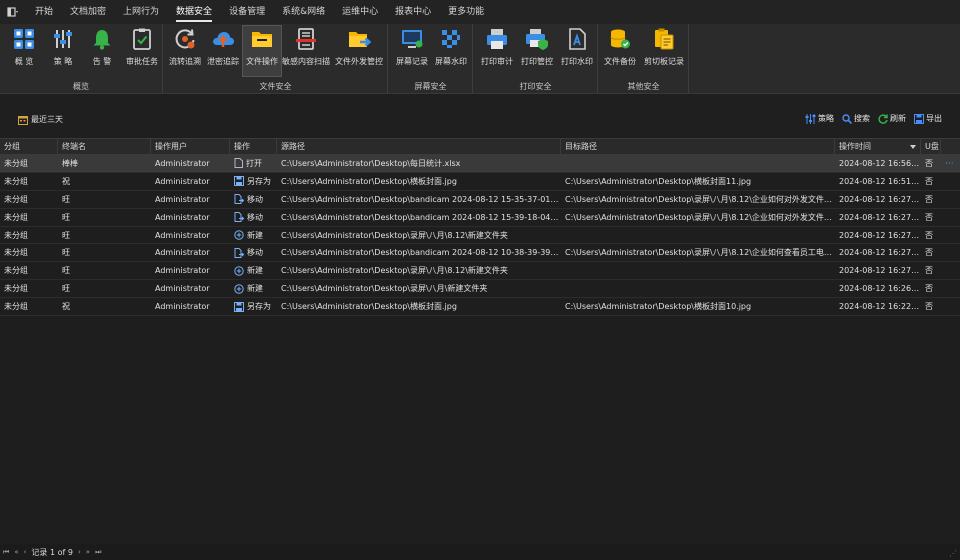  Describe the element at coordinates (664, 51) in the screenshot. I see `clipboard-record-button: 剪切板记录` at that location.